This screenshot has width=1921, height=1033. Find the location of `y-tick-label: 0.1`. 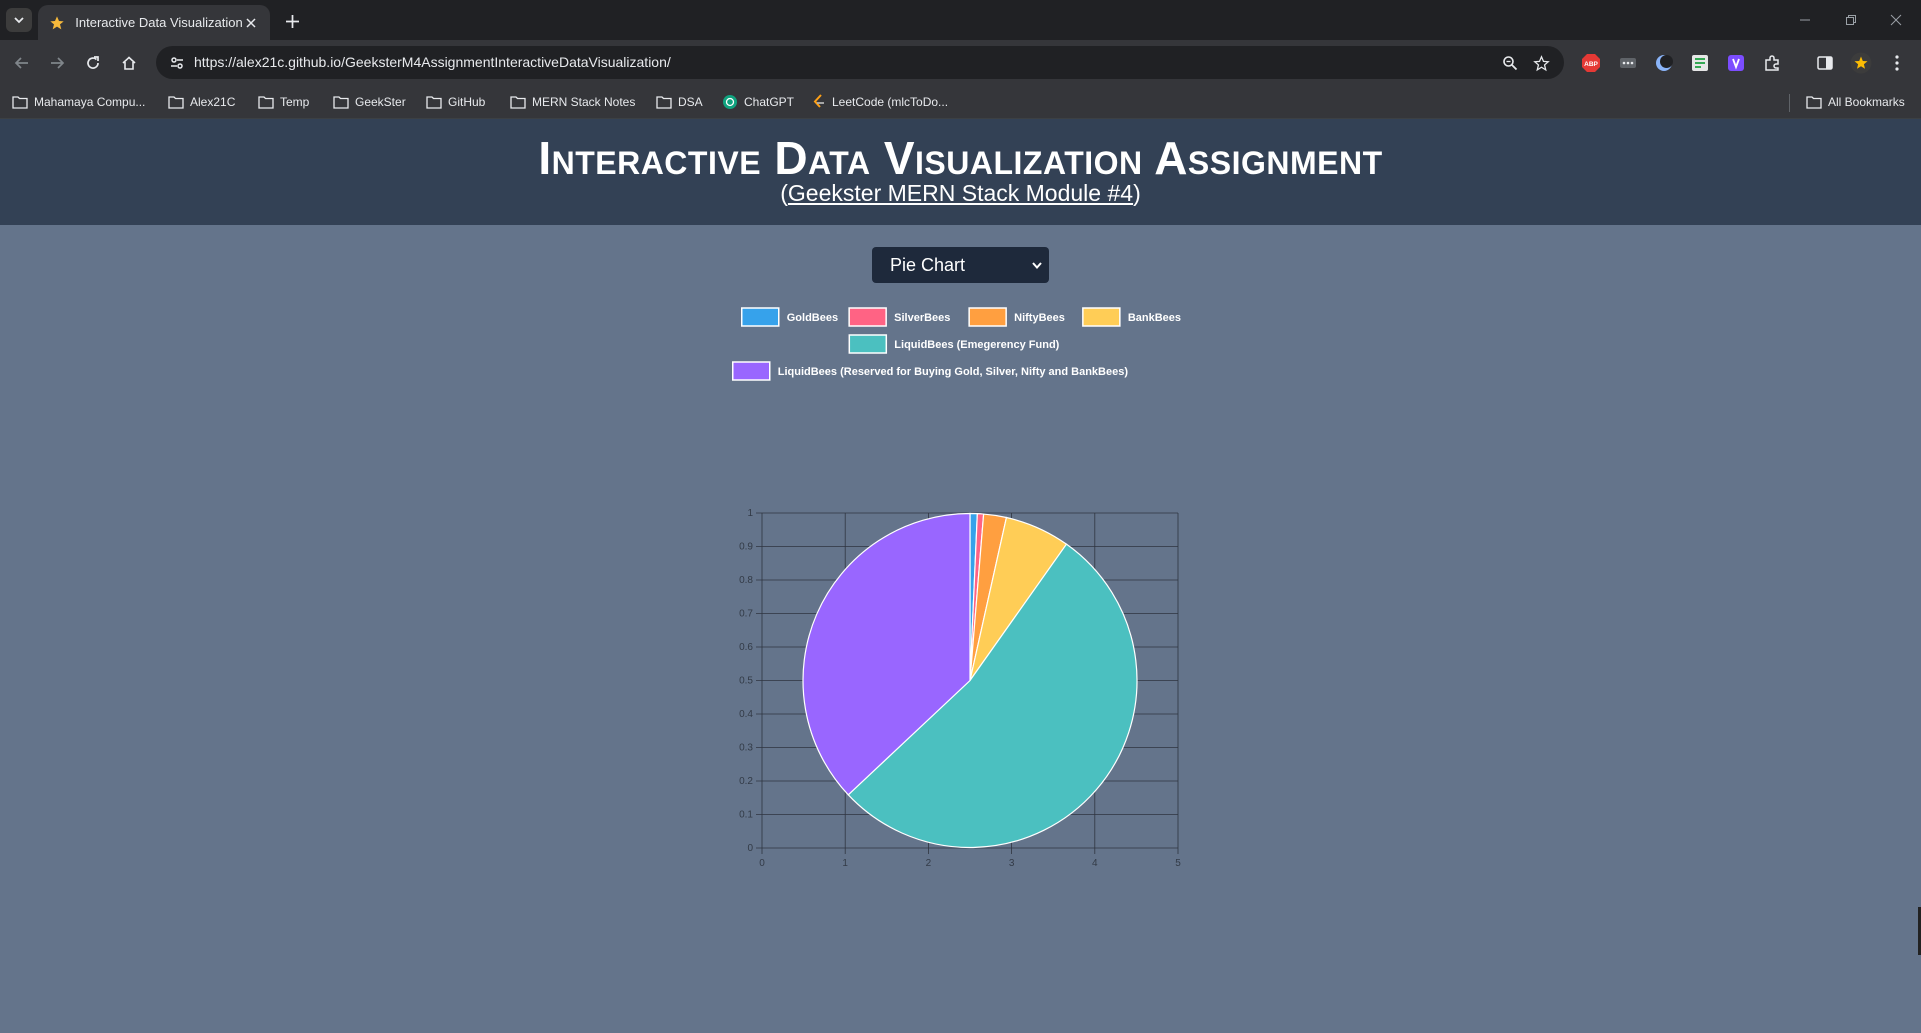

y-tick-label: 0.1 is located at coordinates (746, 815).